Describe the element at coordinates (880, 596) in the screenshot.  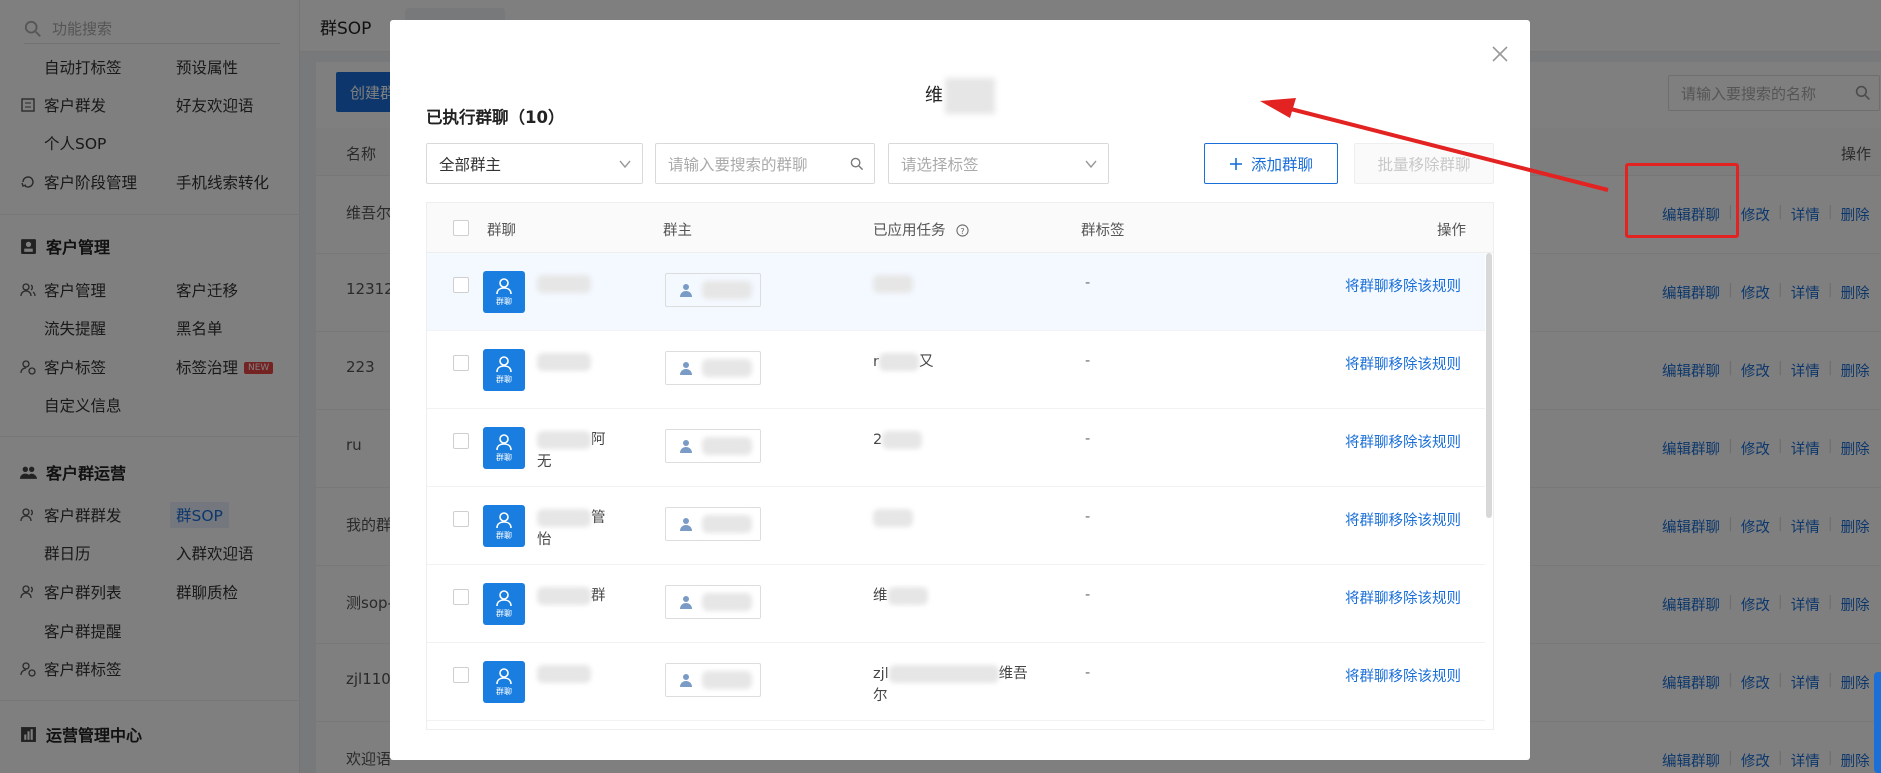
I see `task-text: 维` at that location.